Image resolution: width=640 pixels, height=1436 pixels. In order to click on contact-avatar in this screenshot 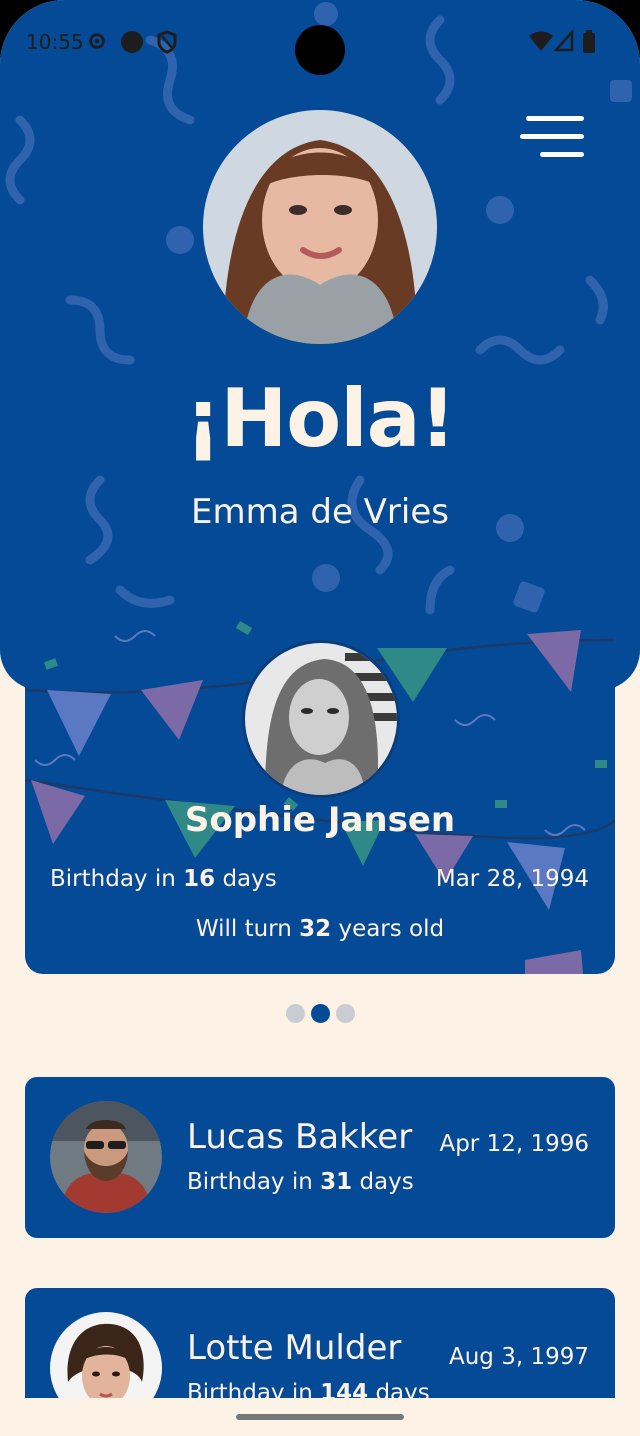, I will do `click(106, 1157)`.